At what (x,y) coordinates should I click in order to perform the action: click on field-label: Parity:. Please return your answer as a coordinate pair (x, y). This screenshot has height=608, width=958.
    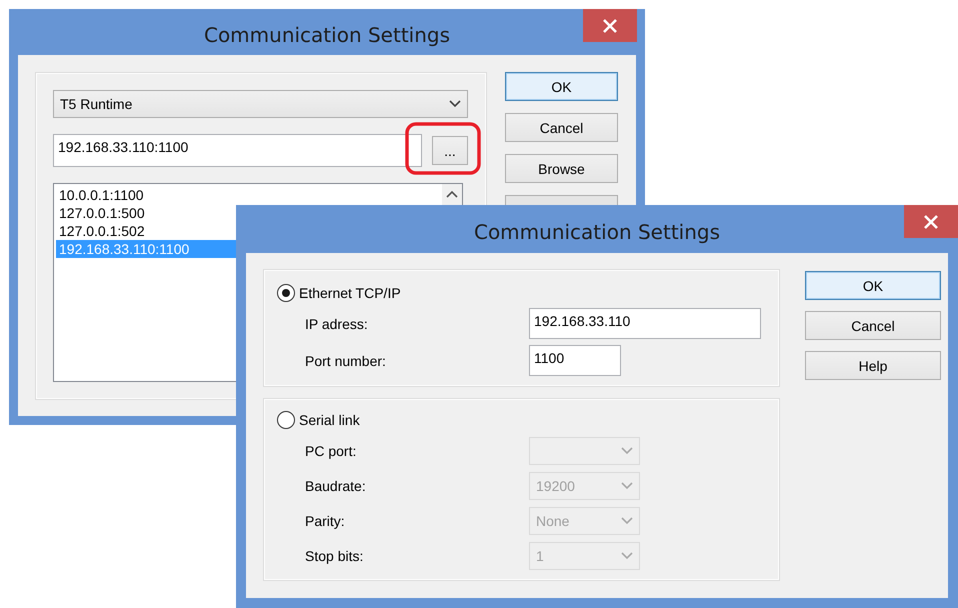
    Looking at the image, I should click on (325, 521).